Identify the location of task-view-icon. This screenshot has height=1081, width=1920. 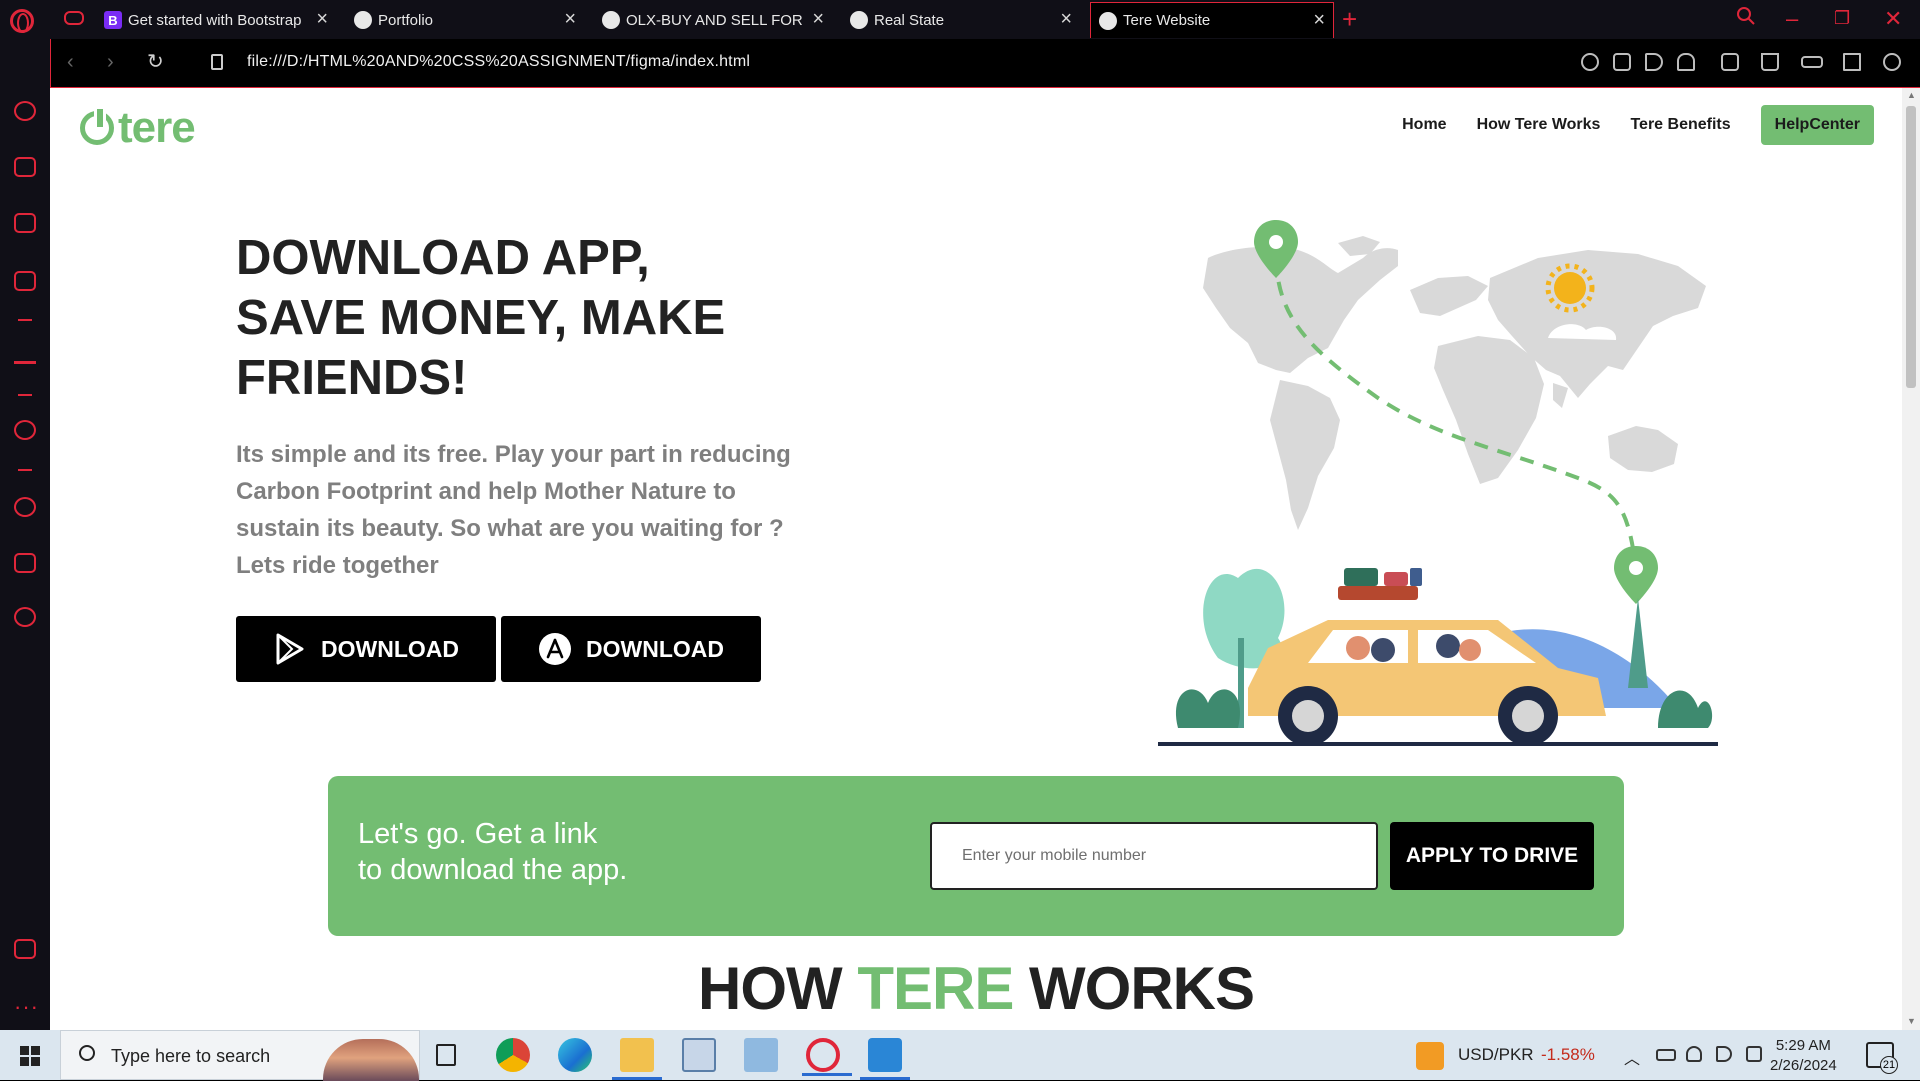
(446, 1055).